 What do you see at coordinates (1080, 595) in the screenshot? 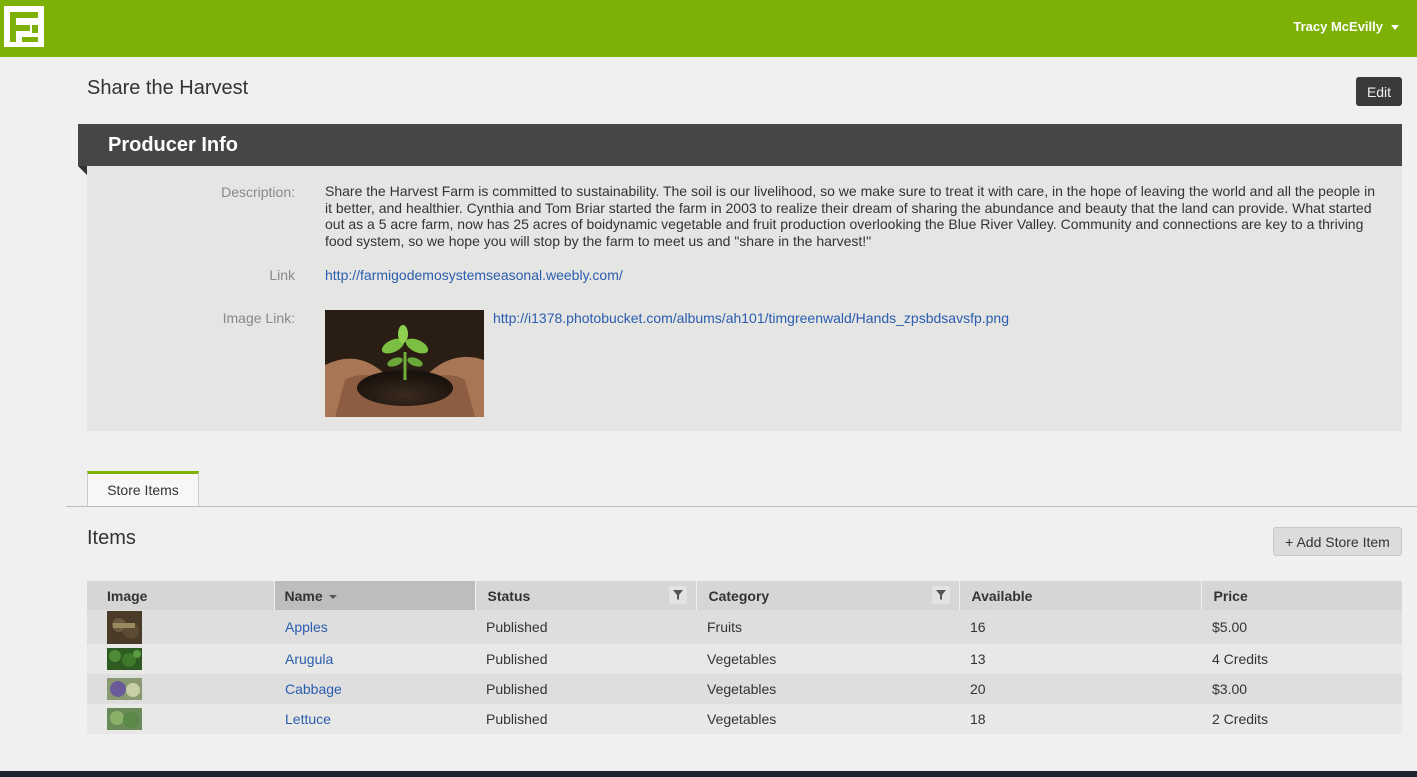
I see `column-header-available: Available` at bounding box center [1080, 595].